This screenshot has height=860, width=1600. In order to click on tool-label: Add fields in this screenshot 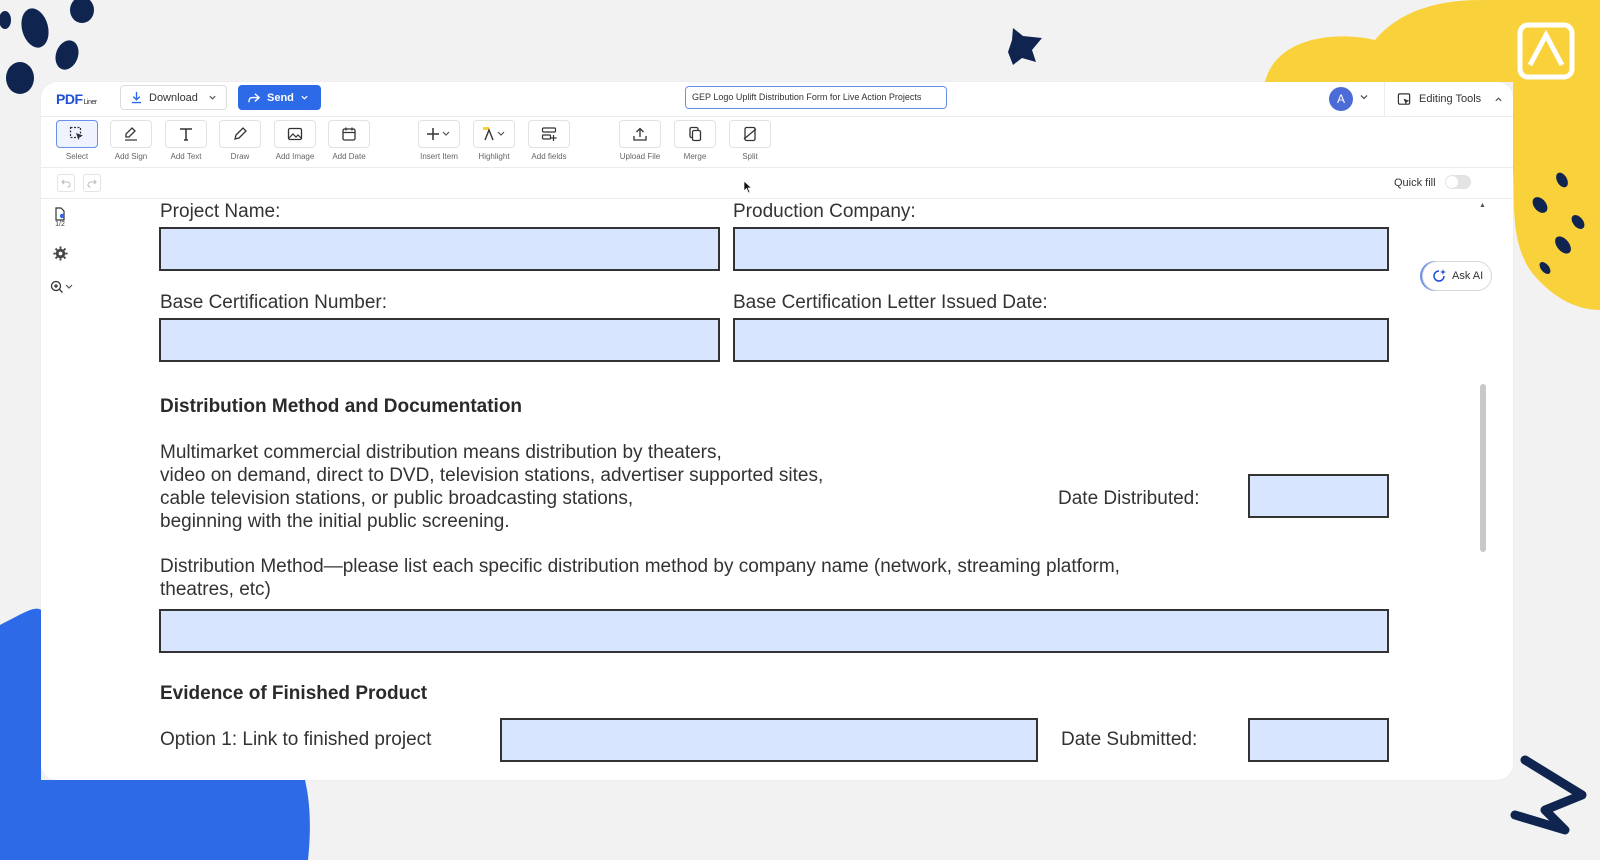, I will do `click(549, 156)`.